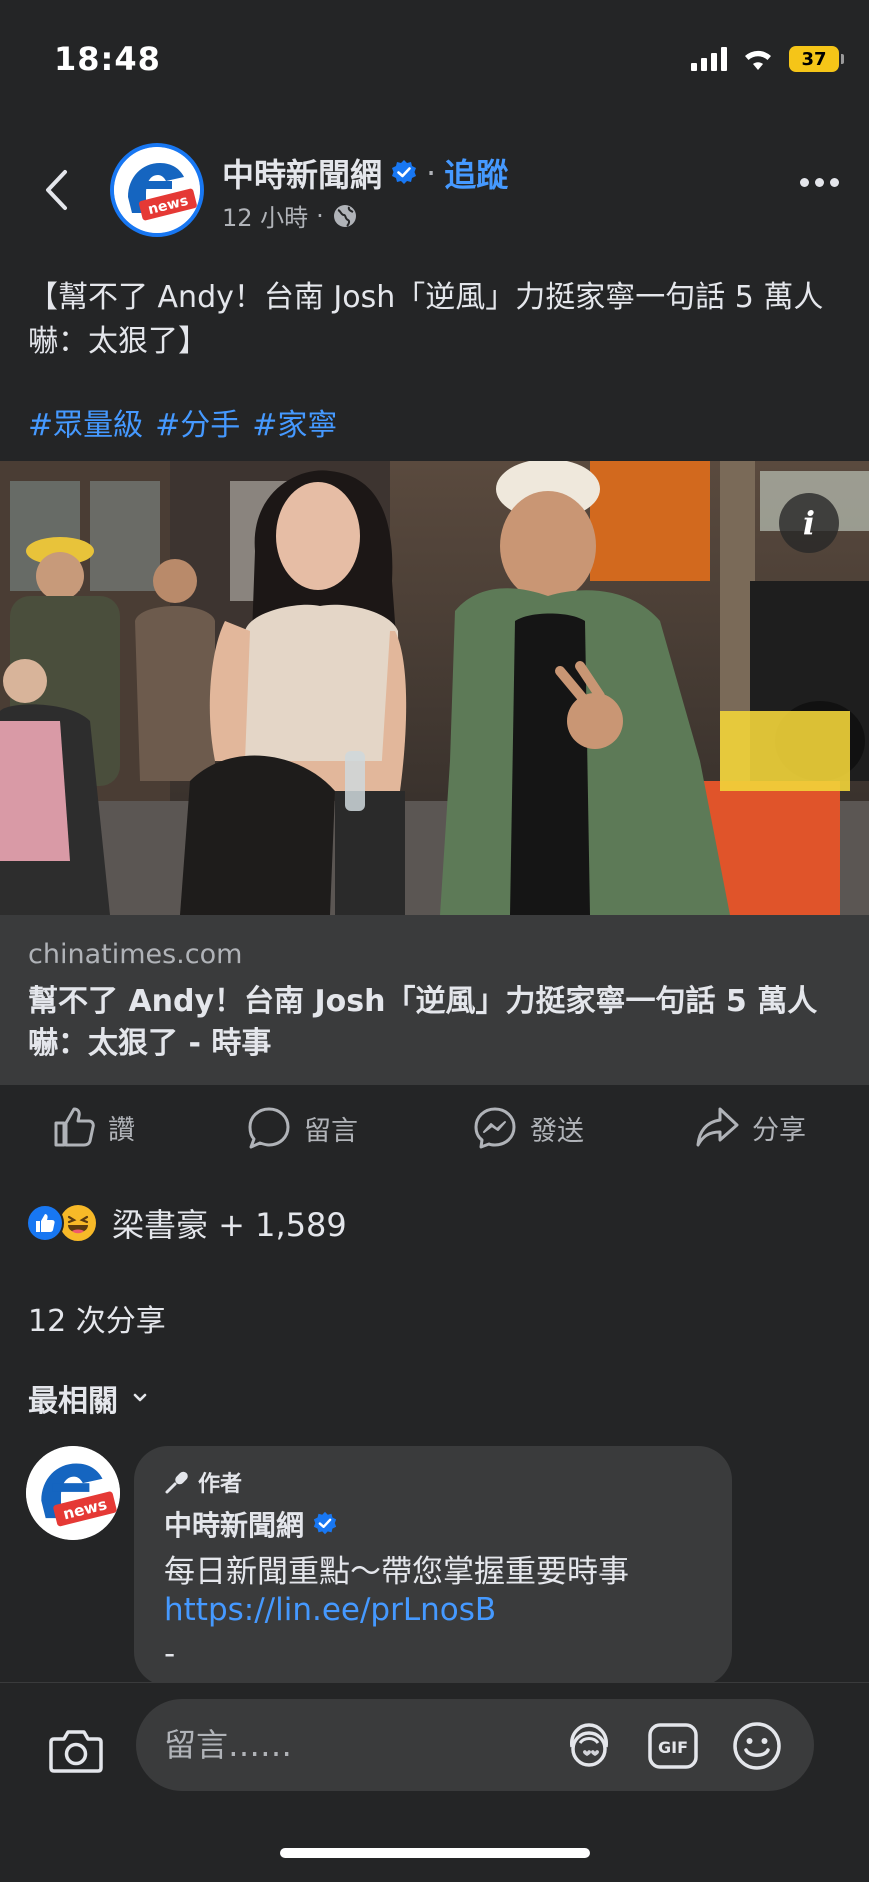 This screenshot has width=869, height=1882. I want to click on author-badge: 作者, so click(203, 1482).